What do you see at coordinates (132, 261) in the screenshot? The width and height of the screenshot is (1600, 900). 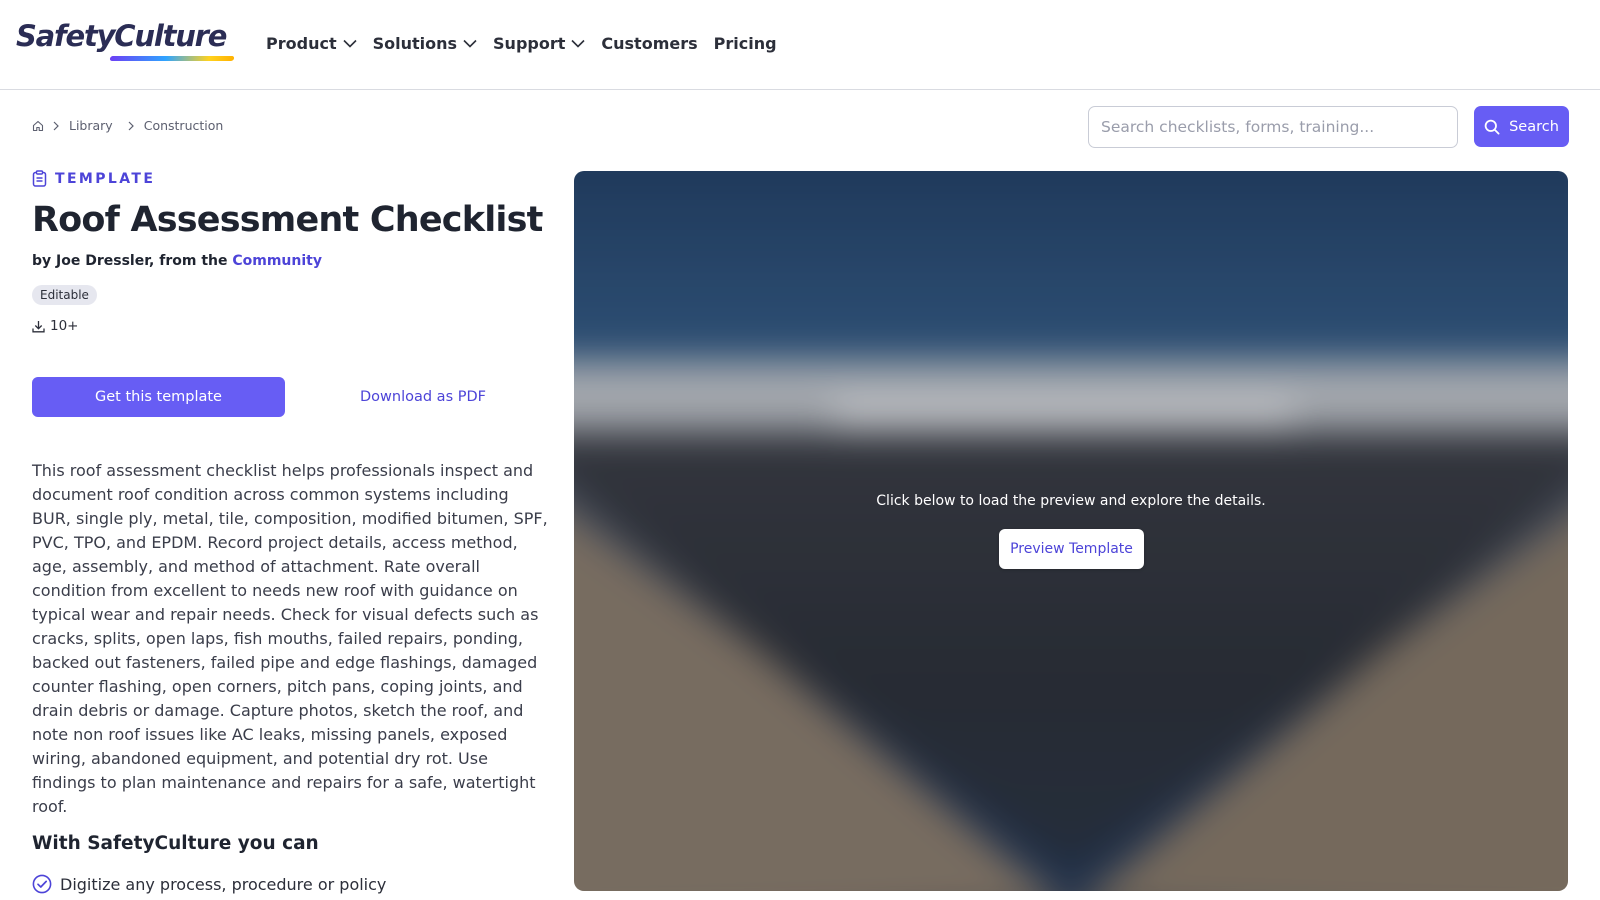 I see `byline-text: by Joe Dressler, from the` at bounding box center [132, 261].